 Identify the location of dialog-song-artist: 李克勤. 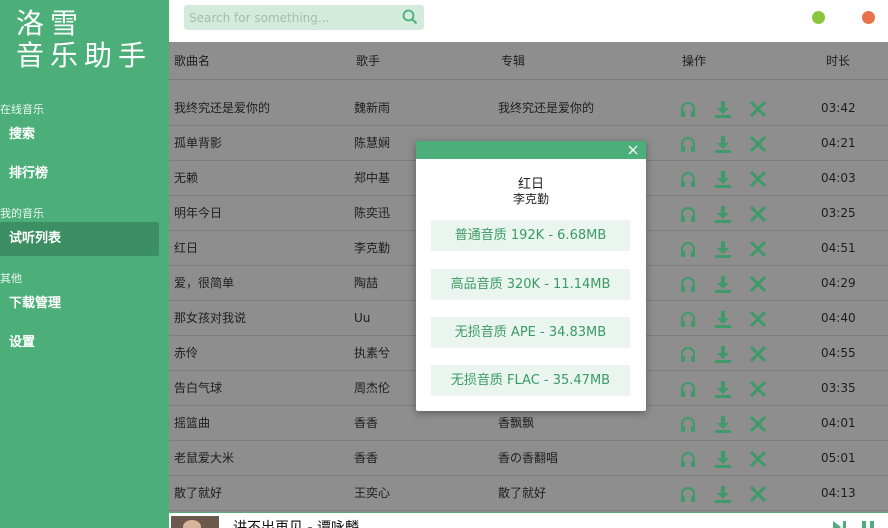
(530, 199).